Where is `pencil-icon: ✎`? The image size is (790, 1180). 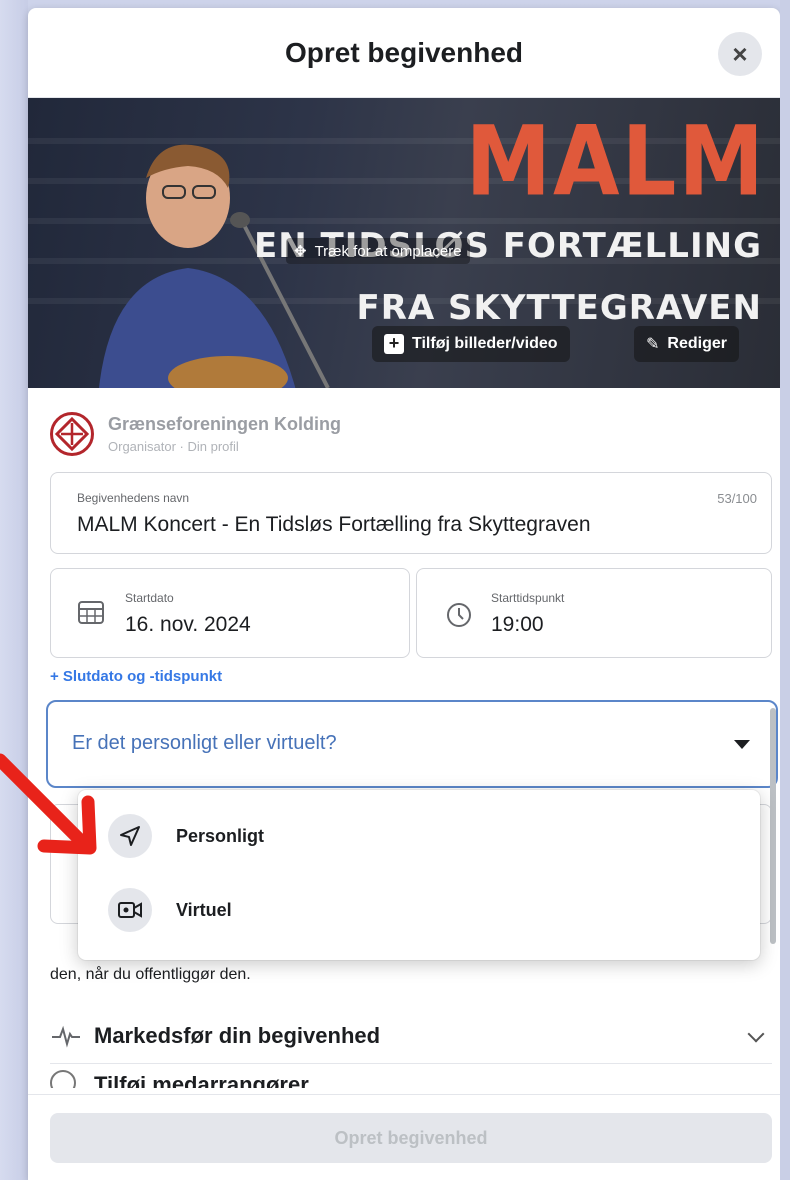 pencil-icon: ✎ is located at coordinates (653, 344).